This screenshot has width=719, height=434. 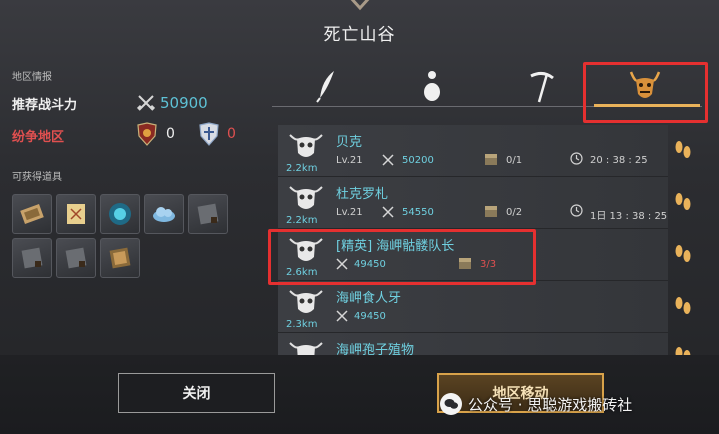 I want to click on region-info-label: 地区情报, so click(x=32, y=77).